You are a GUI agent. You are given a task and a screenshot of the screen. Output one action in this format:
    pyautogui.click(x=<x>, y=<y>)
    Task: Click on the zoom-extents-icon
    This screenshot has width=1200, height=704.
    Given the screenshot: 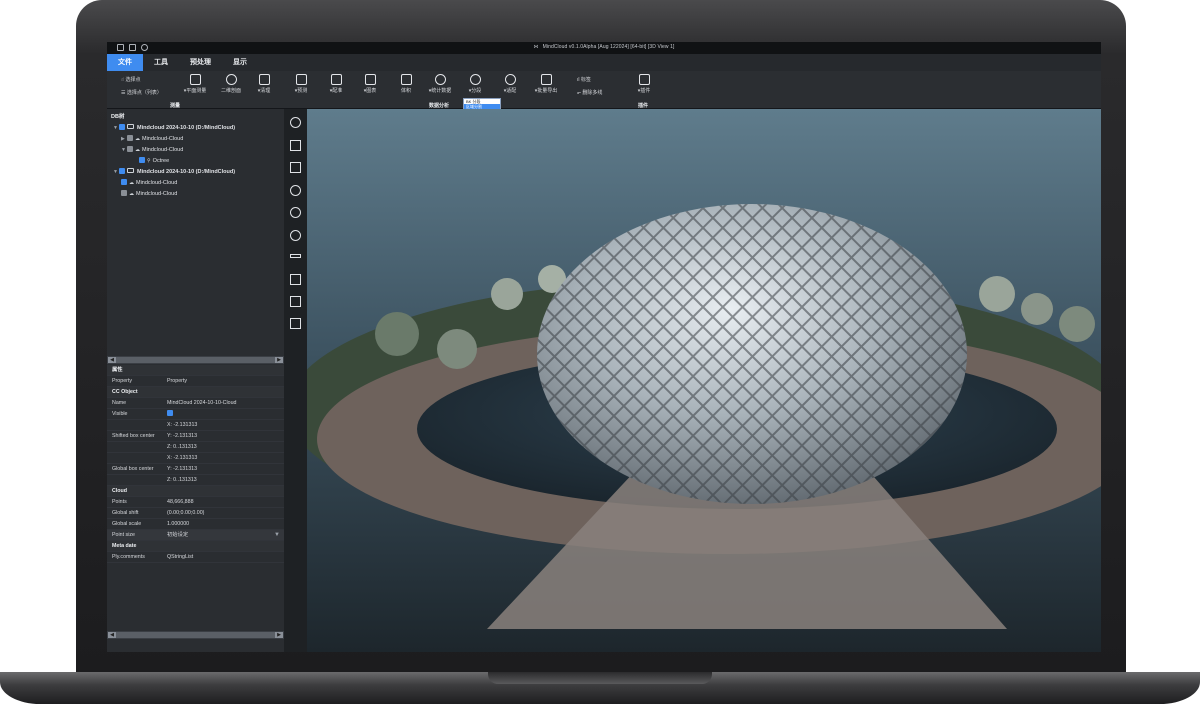 What is the action you would take?
    pyautogui.click(x=295, y=167)
    